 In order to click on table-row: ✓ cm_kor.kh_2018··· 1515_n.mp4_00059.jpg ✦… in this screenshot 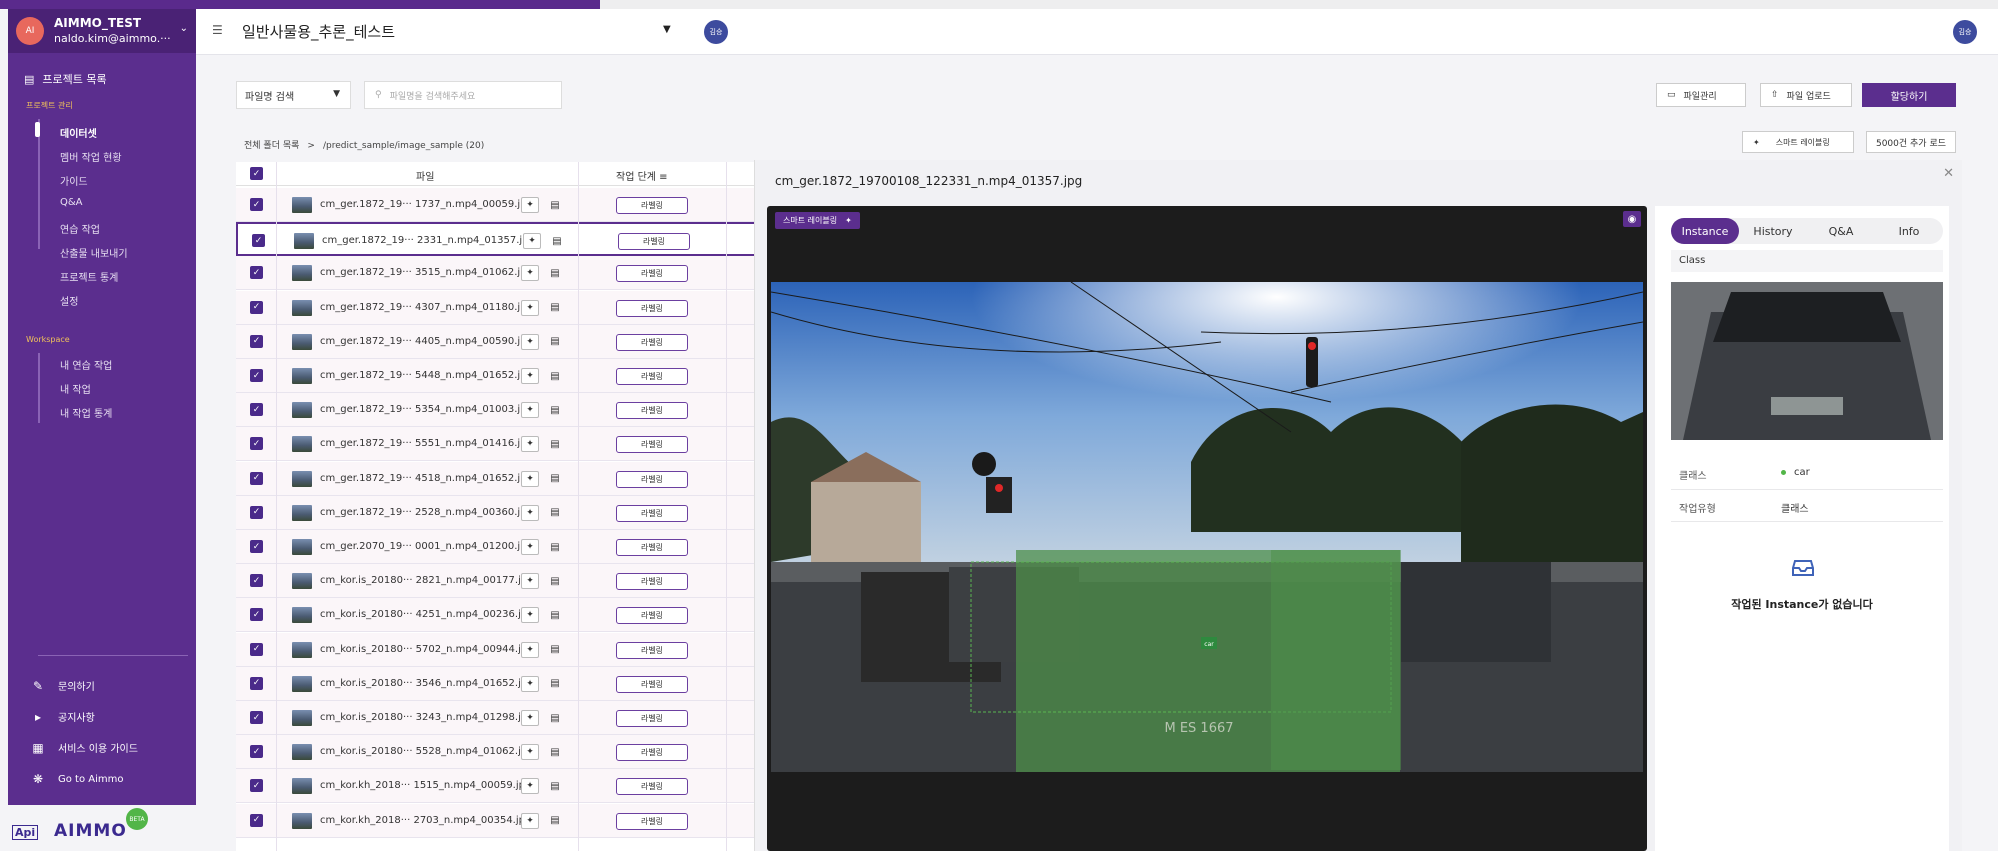, I will do `click(516, 786)`.